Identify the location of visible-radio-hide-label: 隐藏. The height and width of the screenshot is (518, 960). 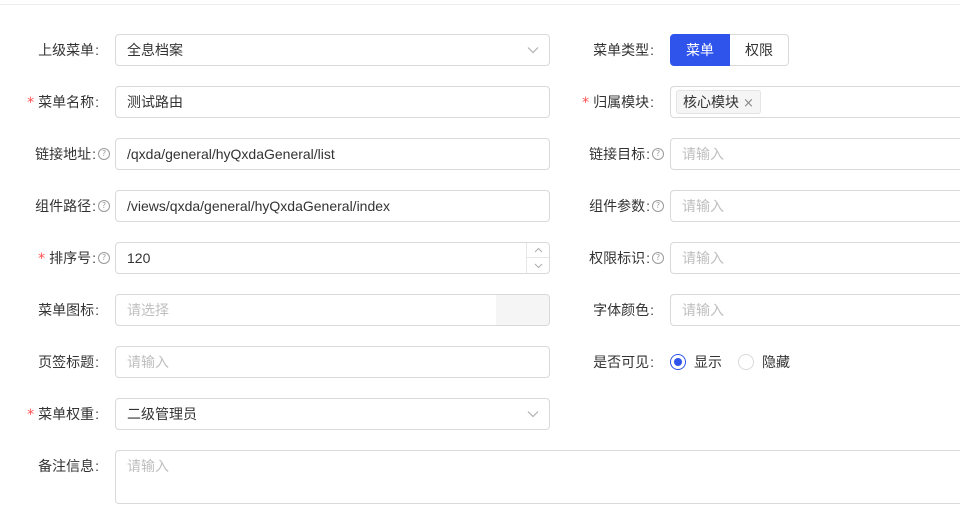
(776, 362).